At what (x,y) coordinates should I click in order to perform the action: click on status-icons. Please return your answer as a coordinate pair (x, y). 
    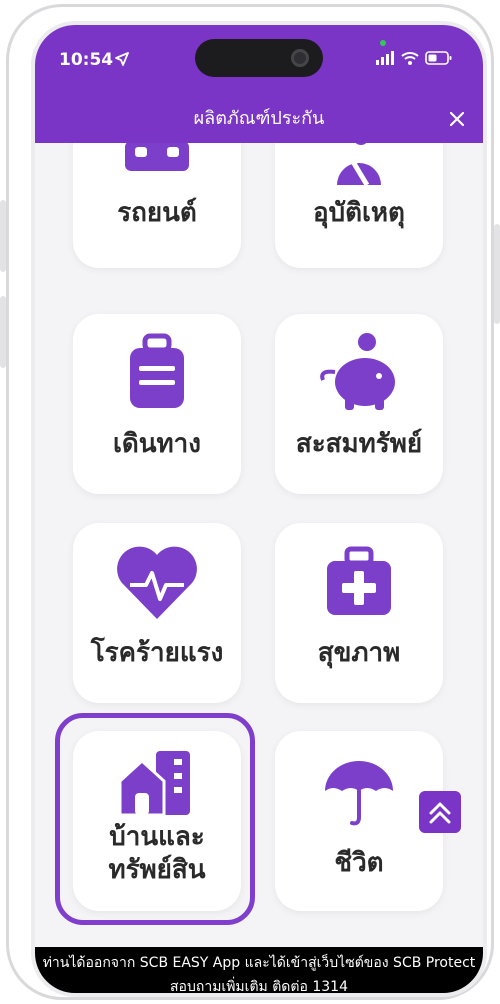
    Looking at the image, I should click on (414, 58).